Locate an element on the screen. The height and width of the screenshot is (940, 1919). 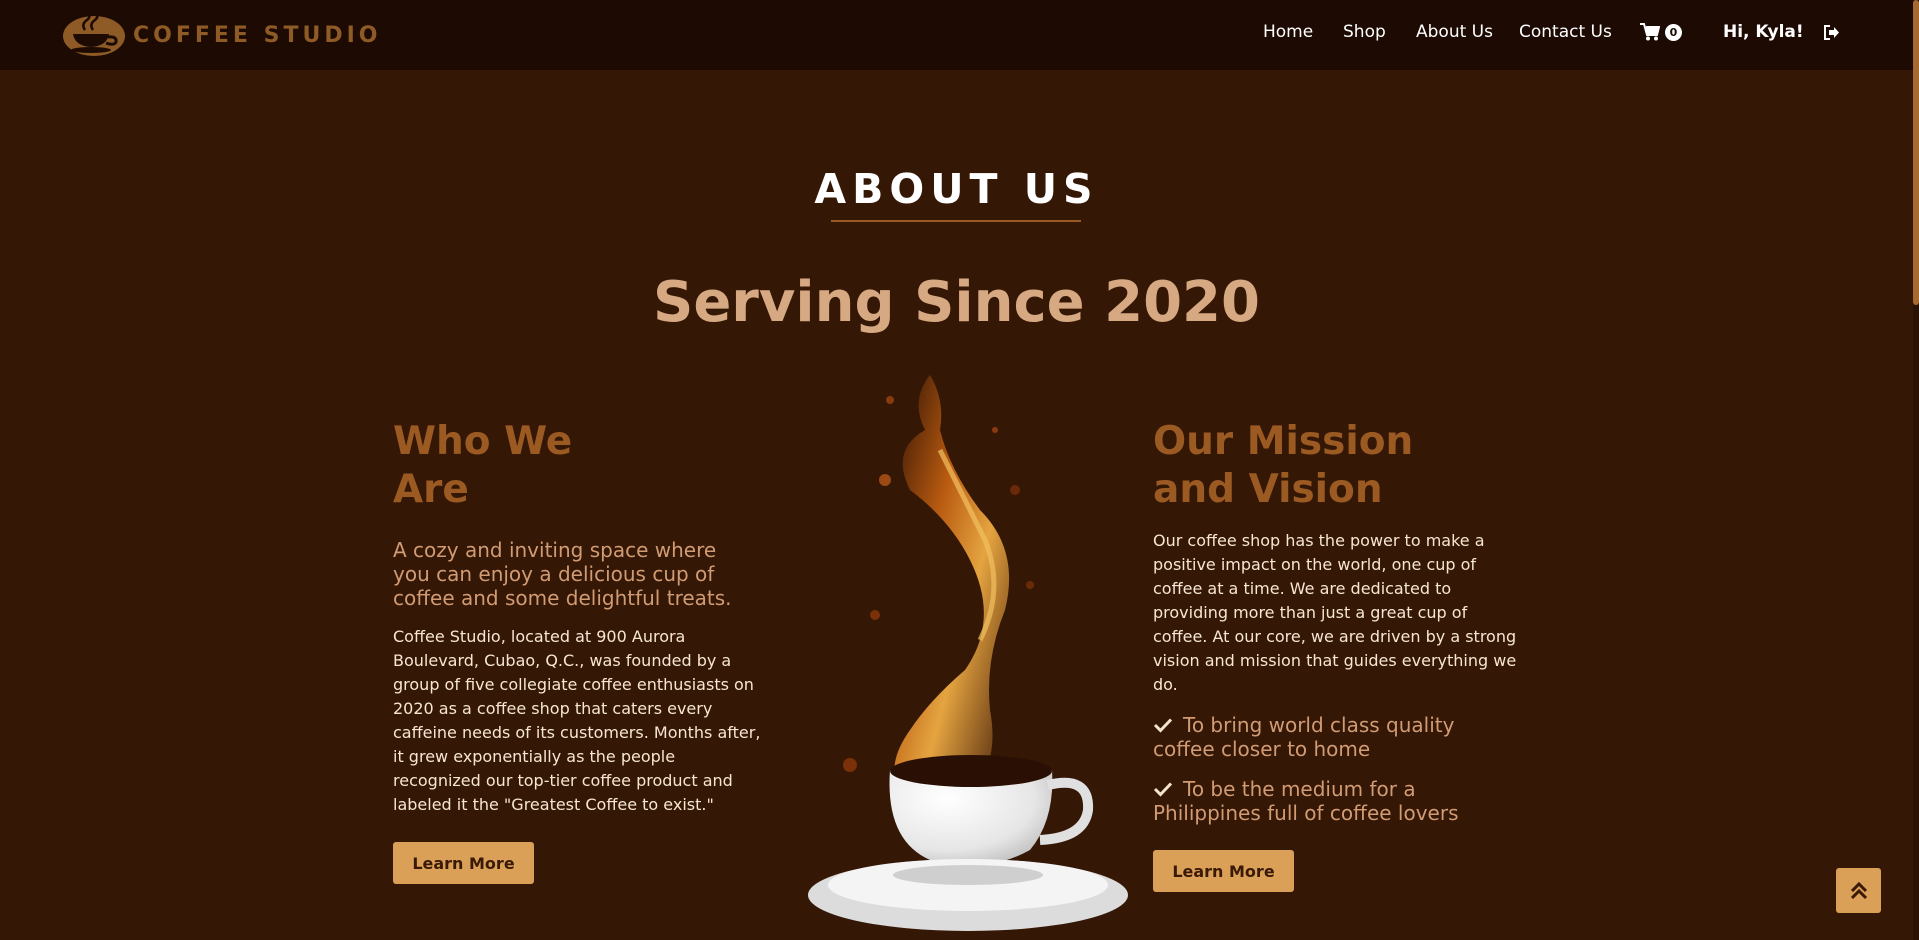
mission-heading-line1: Our Mission is located at coordinates (1283, 441).